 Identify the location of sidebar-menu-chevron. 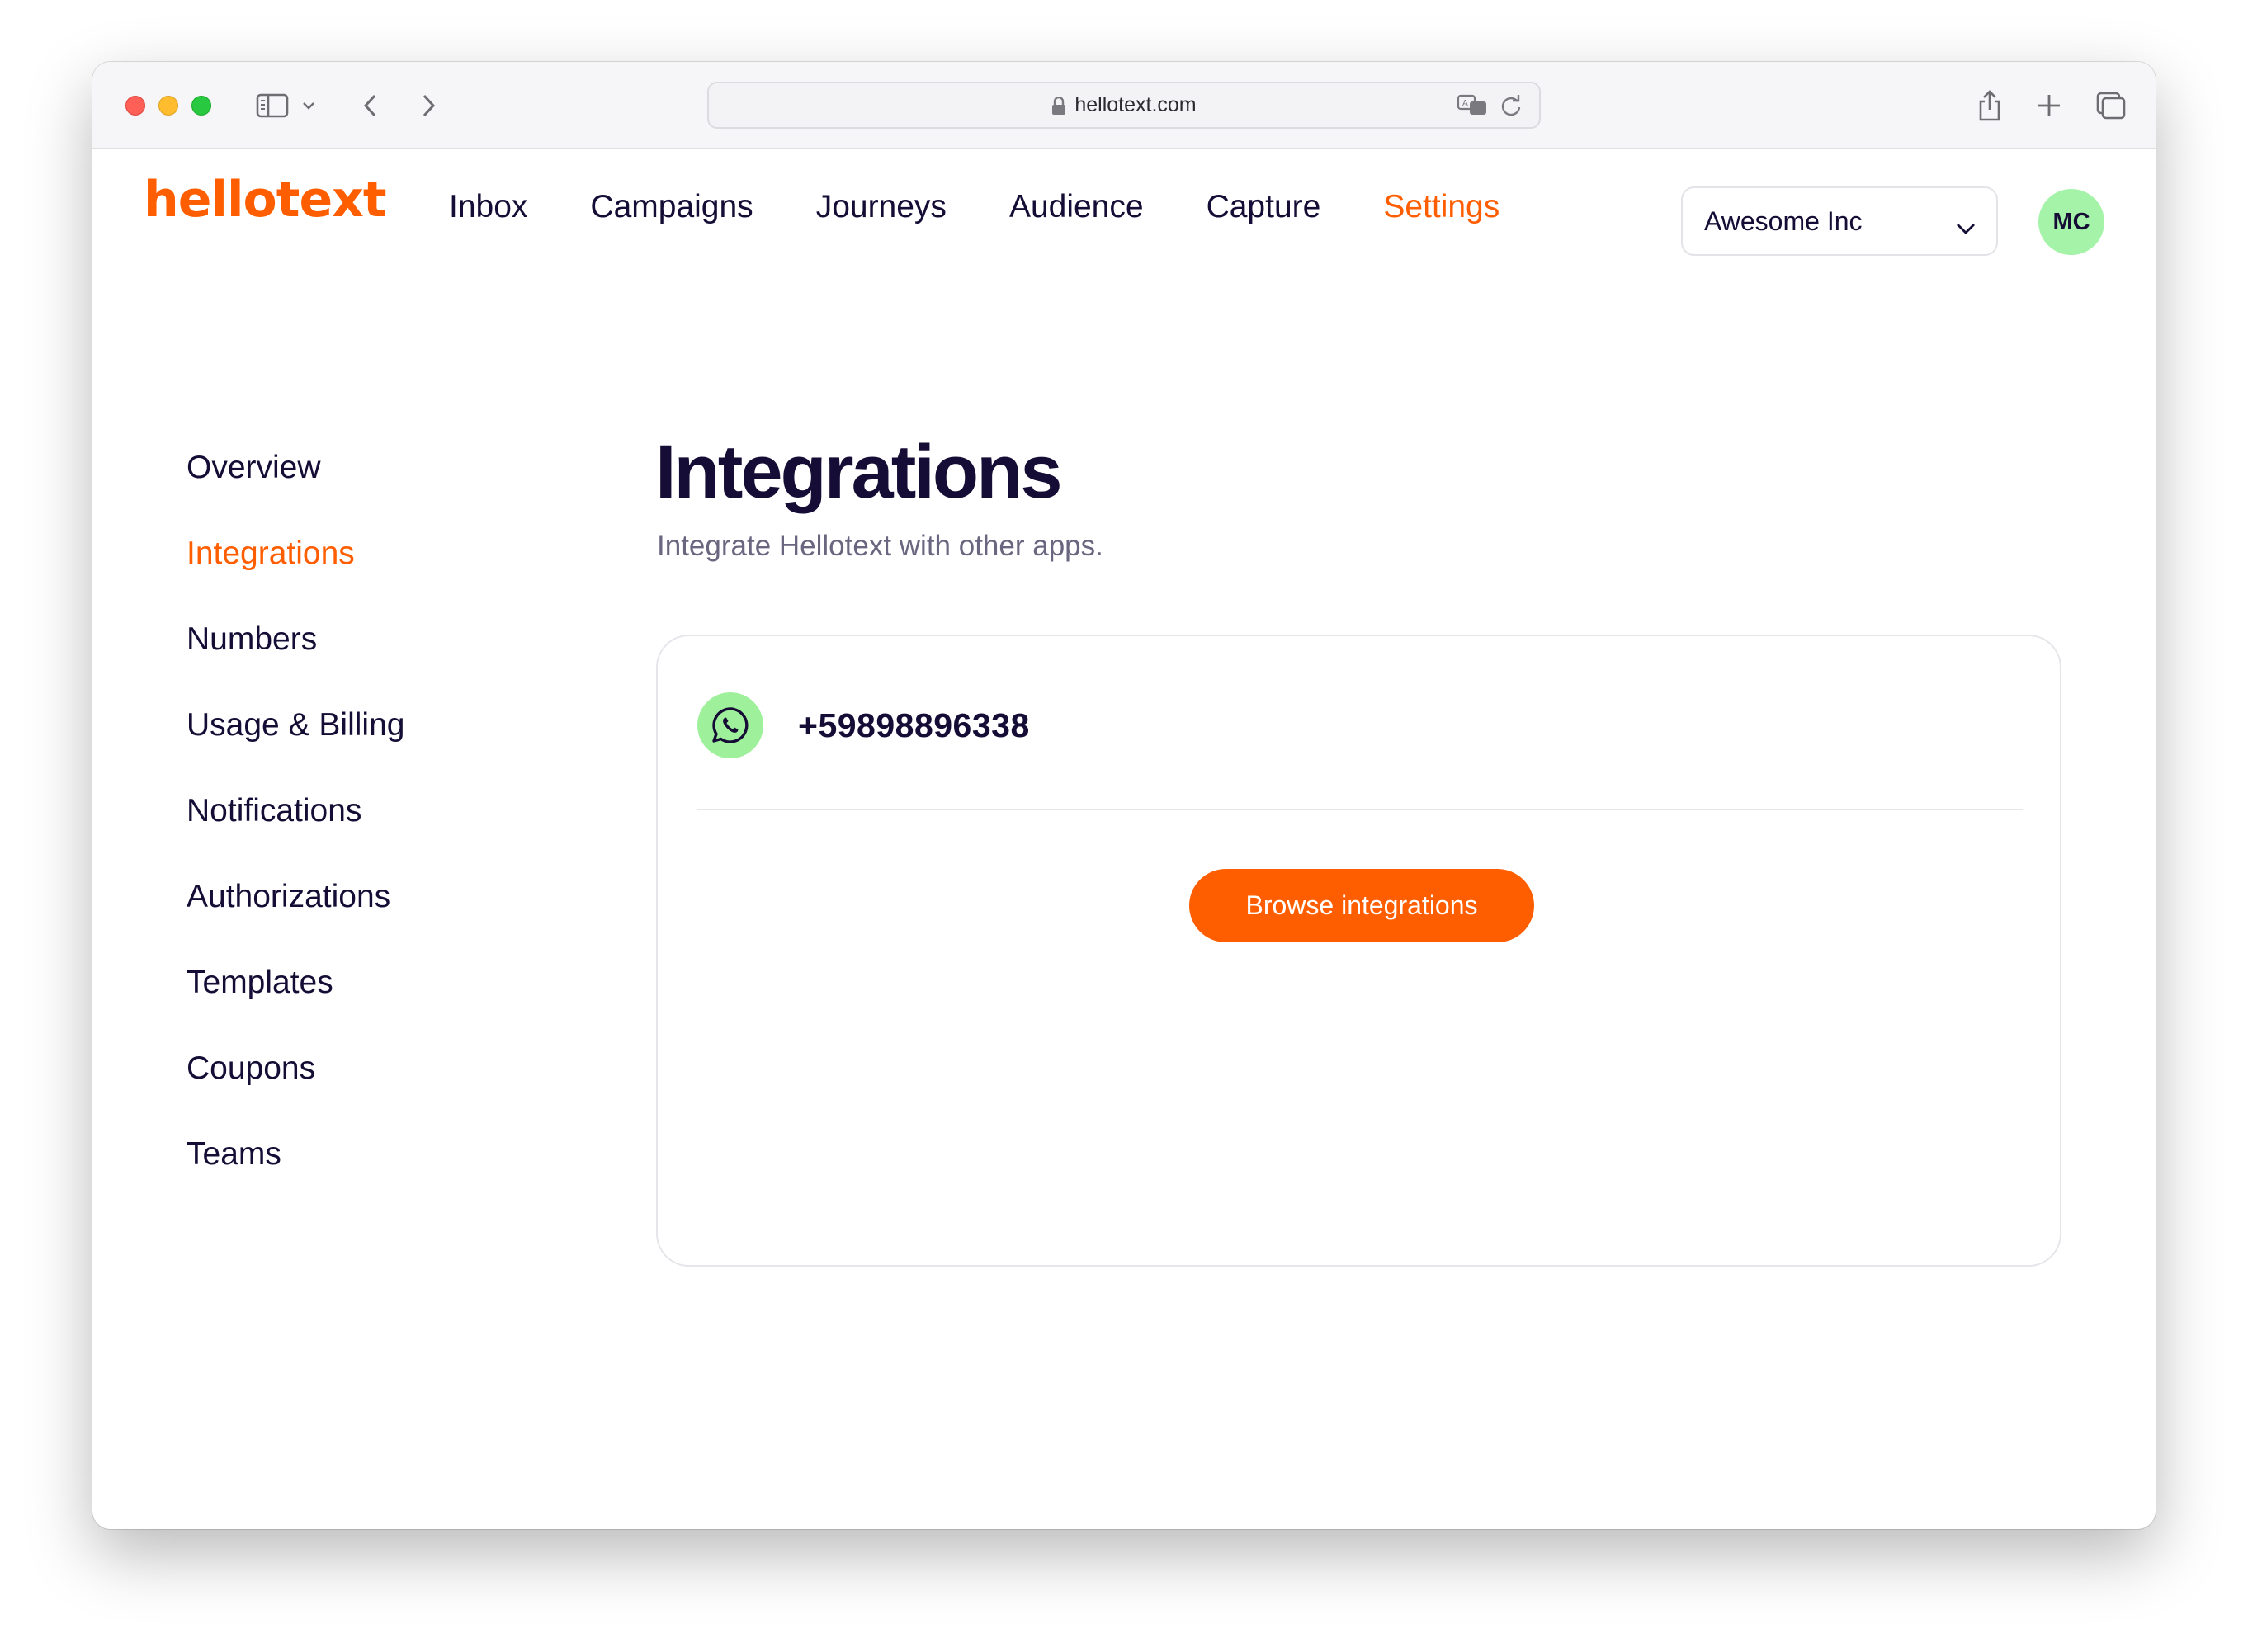
(308, 106).